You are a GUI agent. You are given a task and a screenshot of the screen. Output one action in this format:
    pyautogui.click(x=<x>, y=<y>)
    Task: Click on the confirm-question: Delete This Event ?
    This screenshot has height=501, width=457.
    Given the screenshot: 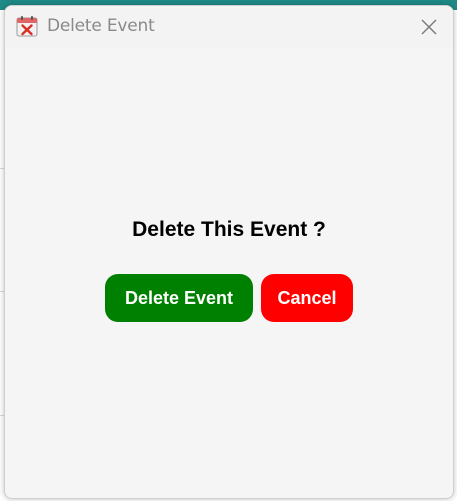 What is the action you would take?
    pyautogui.click(x=229, y=229)
    